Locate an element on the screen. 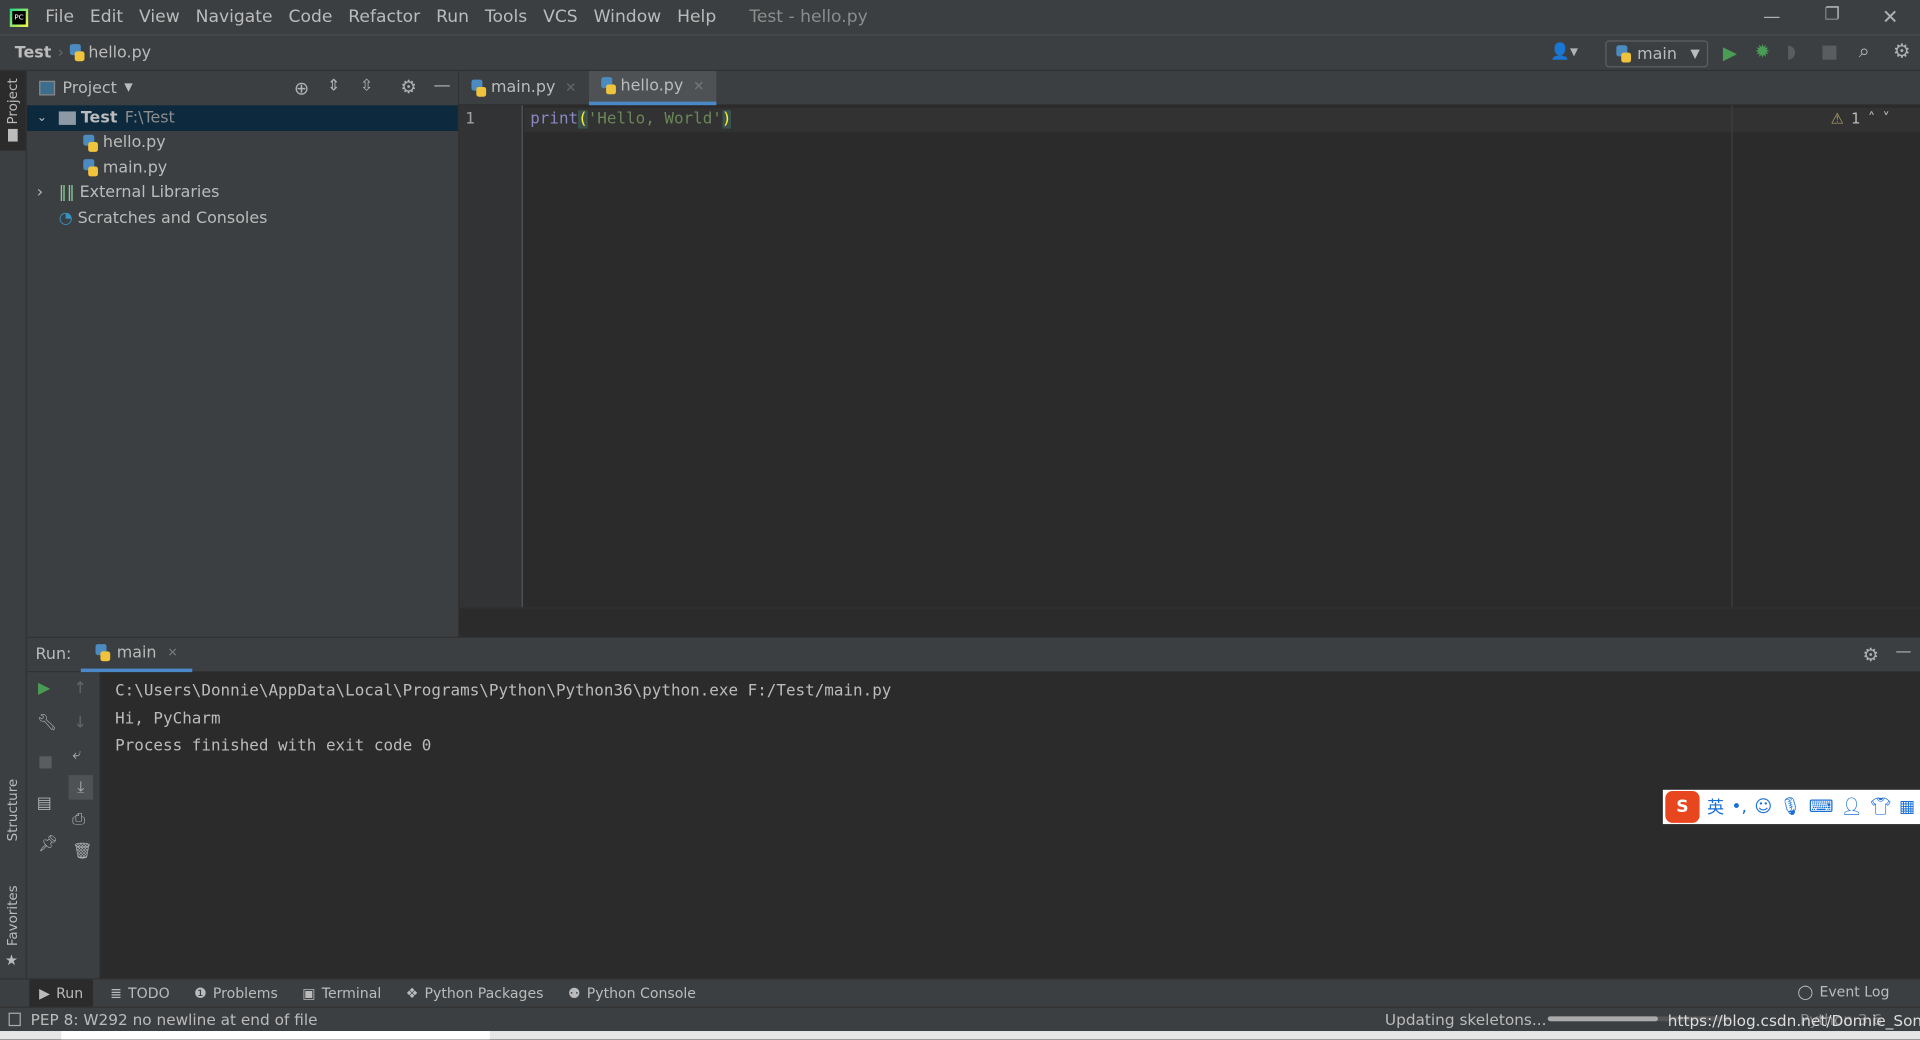  chevron-up-icon: ˄ is located at coordinates (1871, 118).